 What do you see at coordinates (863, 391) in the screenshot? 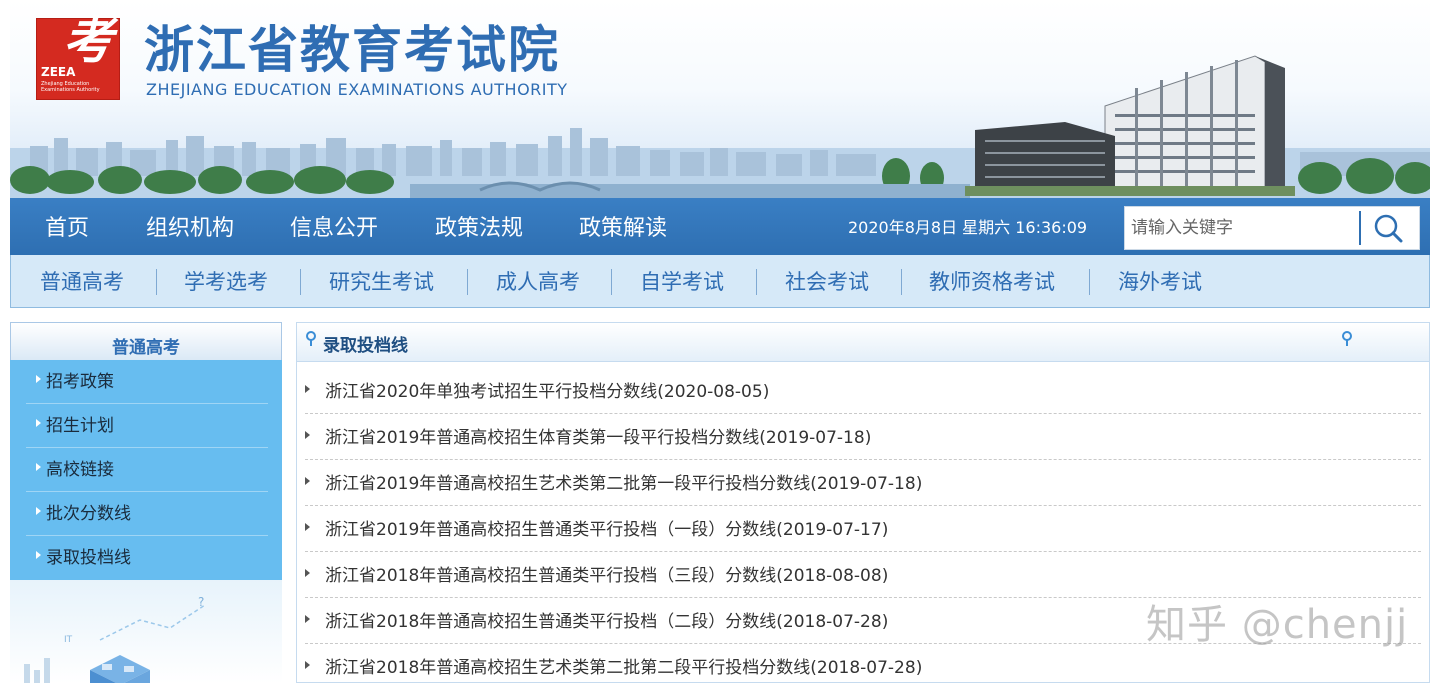
I see `list-item: 浙江省2020年单独考试招生平行投档分数线(2020-08-05)` at bounding box center [863, 391].